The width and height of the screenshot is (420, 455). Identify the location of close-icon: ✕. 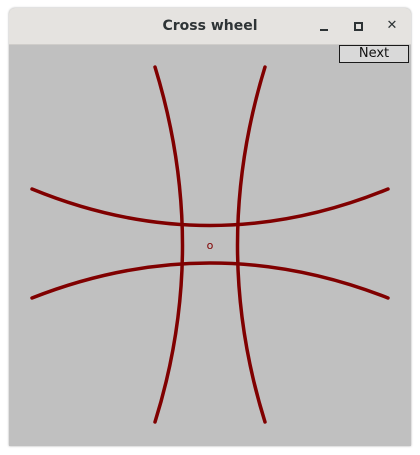
(392, 25).